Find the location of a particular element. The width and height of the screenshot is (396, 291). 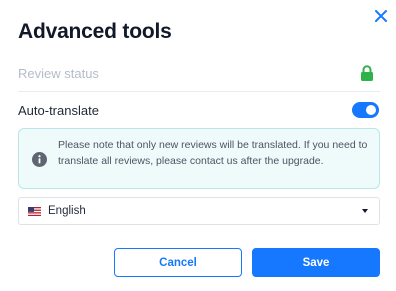

auto-translate-toggle is located at coordinates (365, 110).